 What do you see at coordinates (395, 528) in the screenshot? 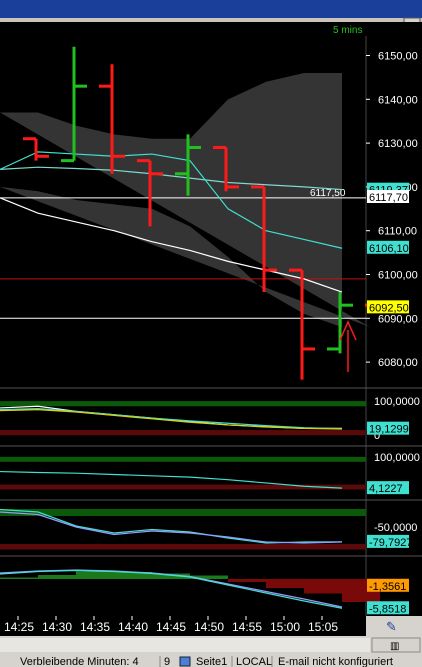
I see `y-tick-label: -50,0000` at bounding box center [395, 528].